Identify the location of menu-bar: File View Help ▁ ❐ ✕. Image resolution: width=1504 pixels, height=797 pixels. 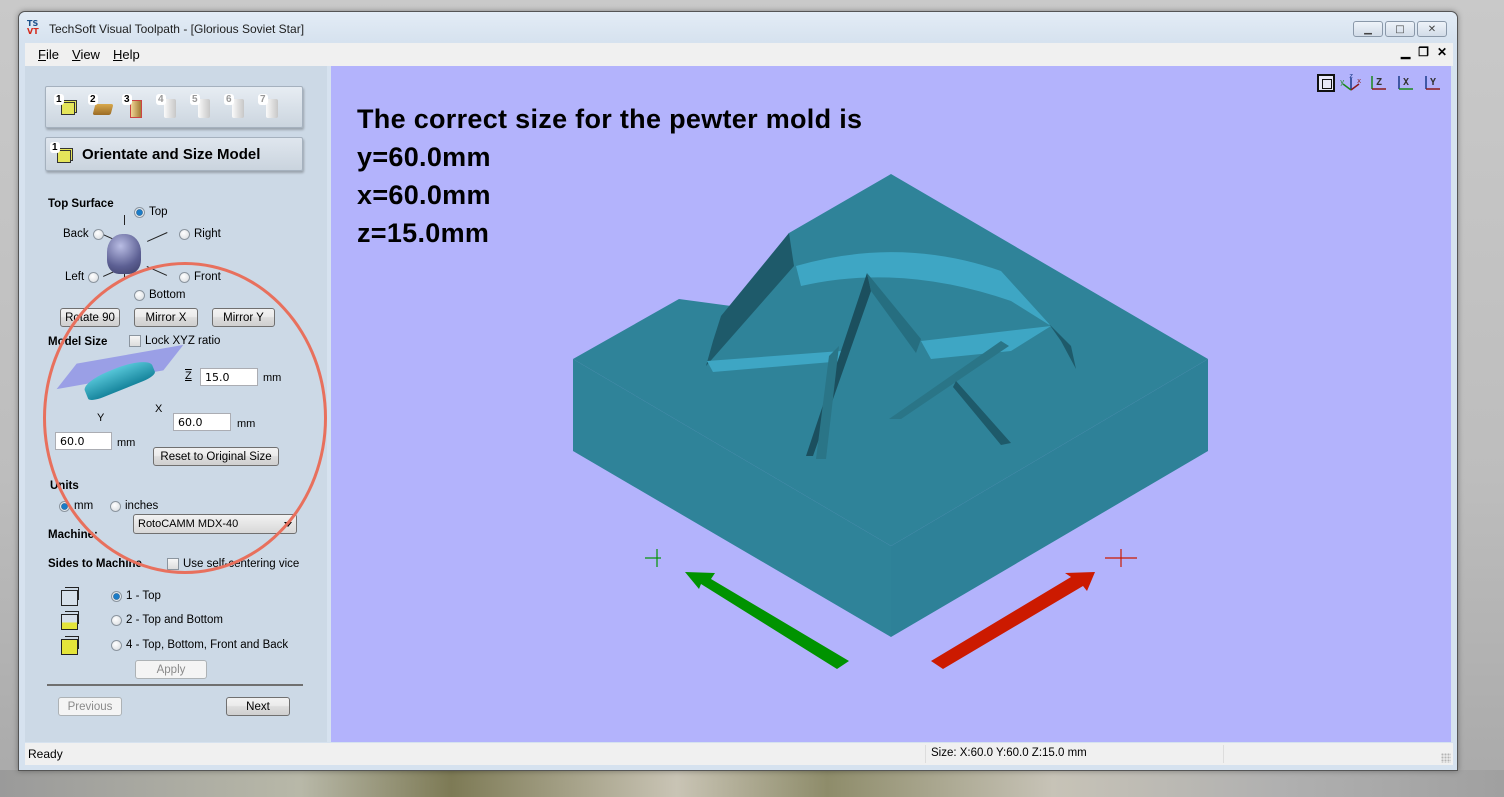
(739, 54).